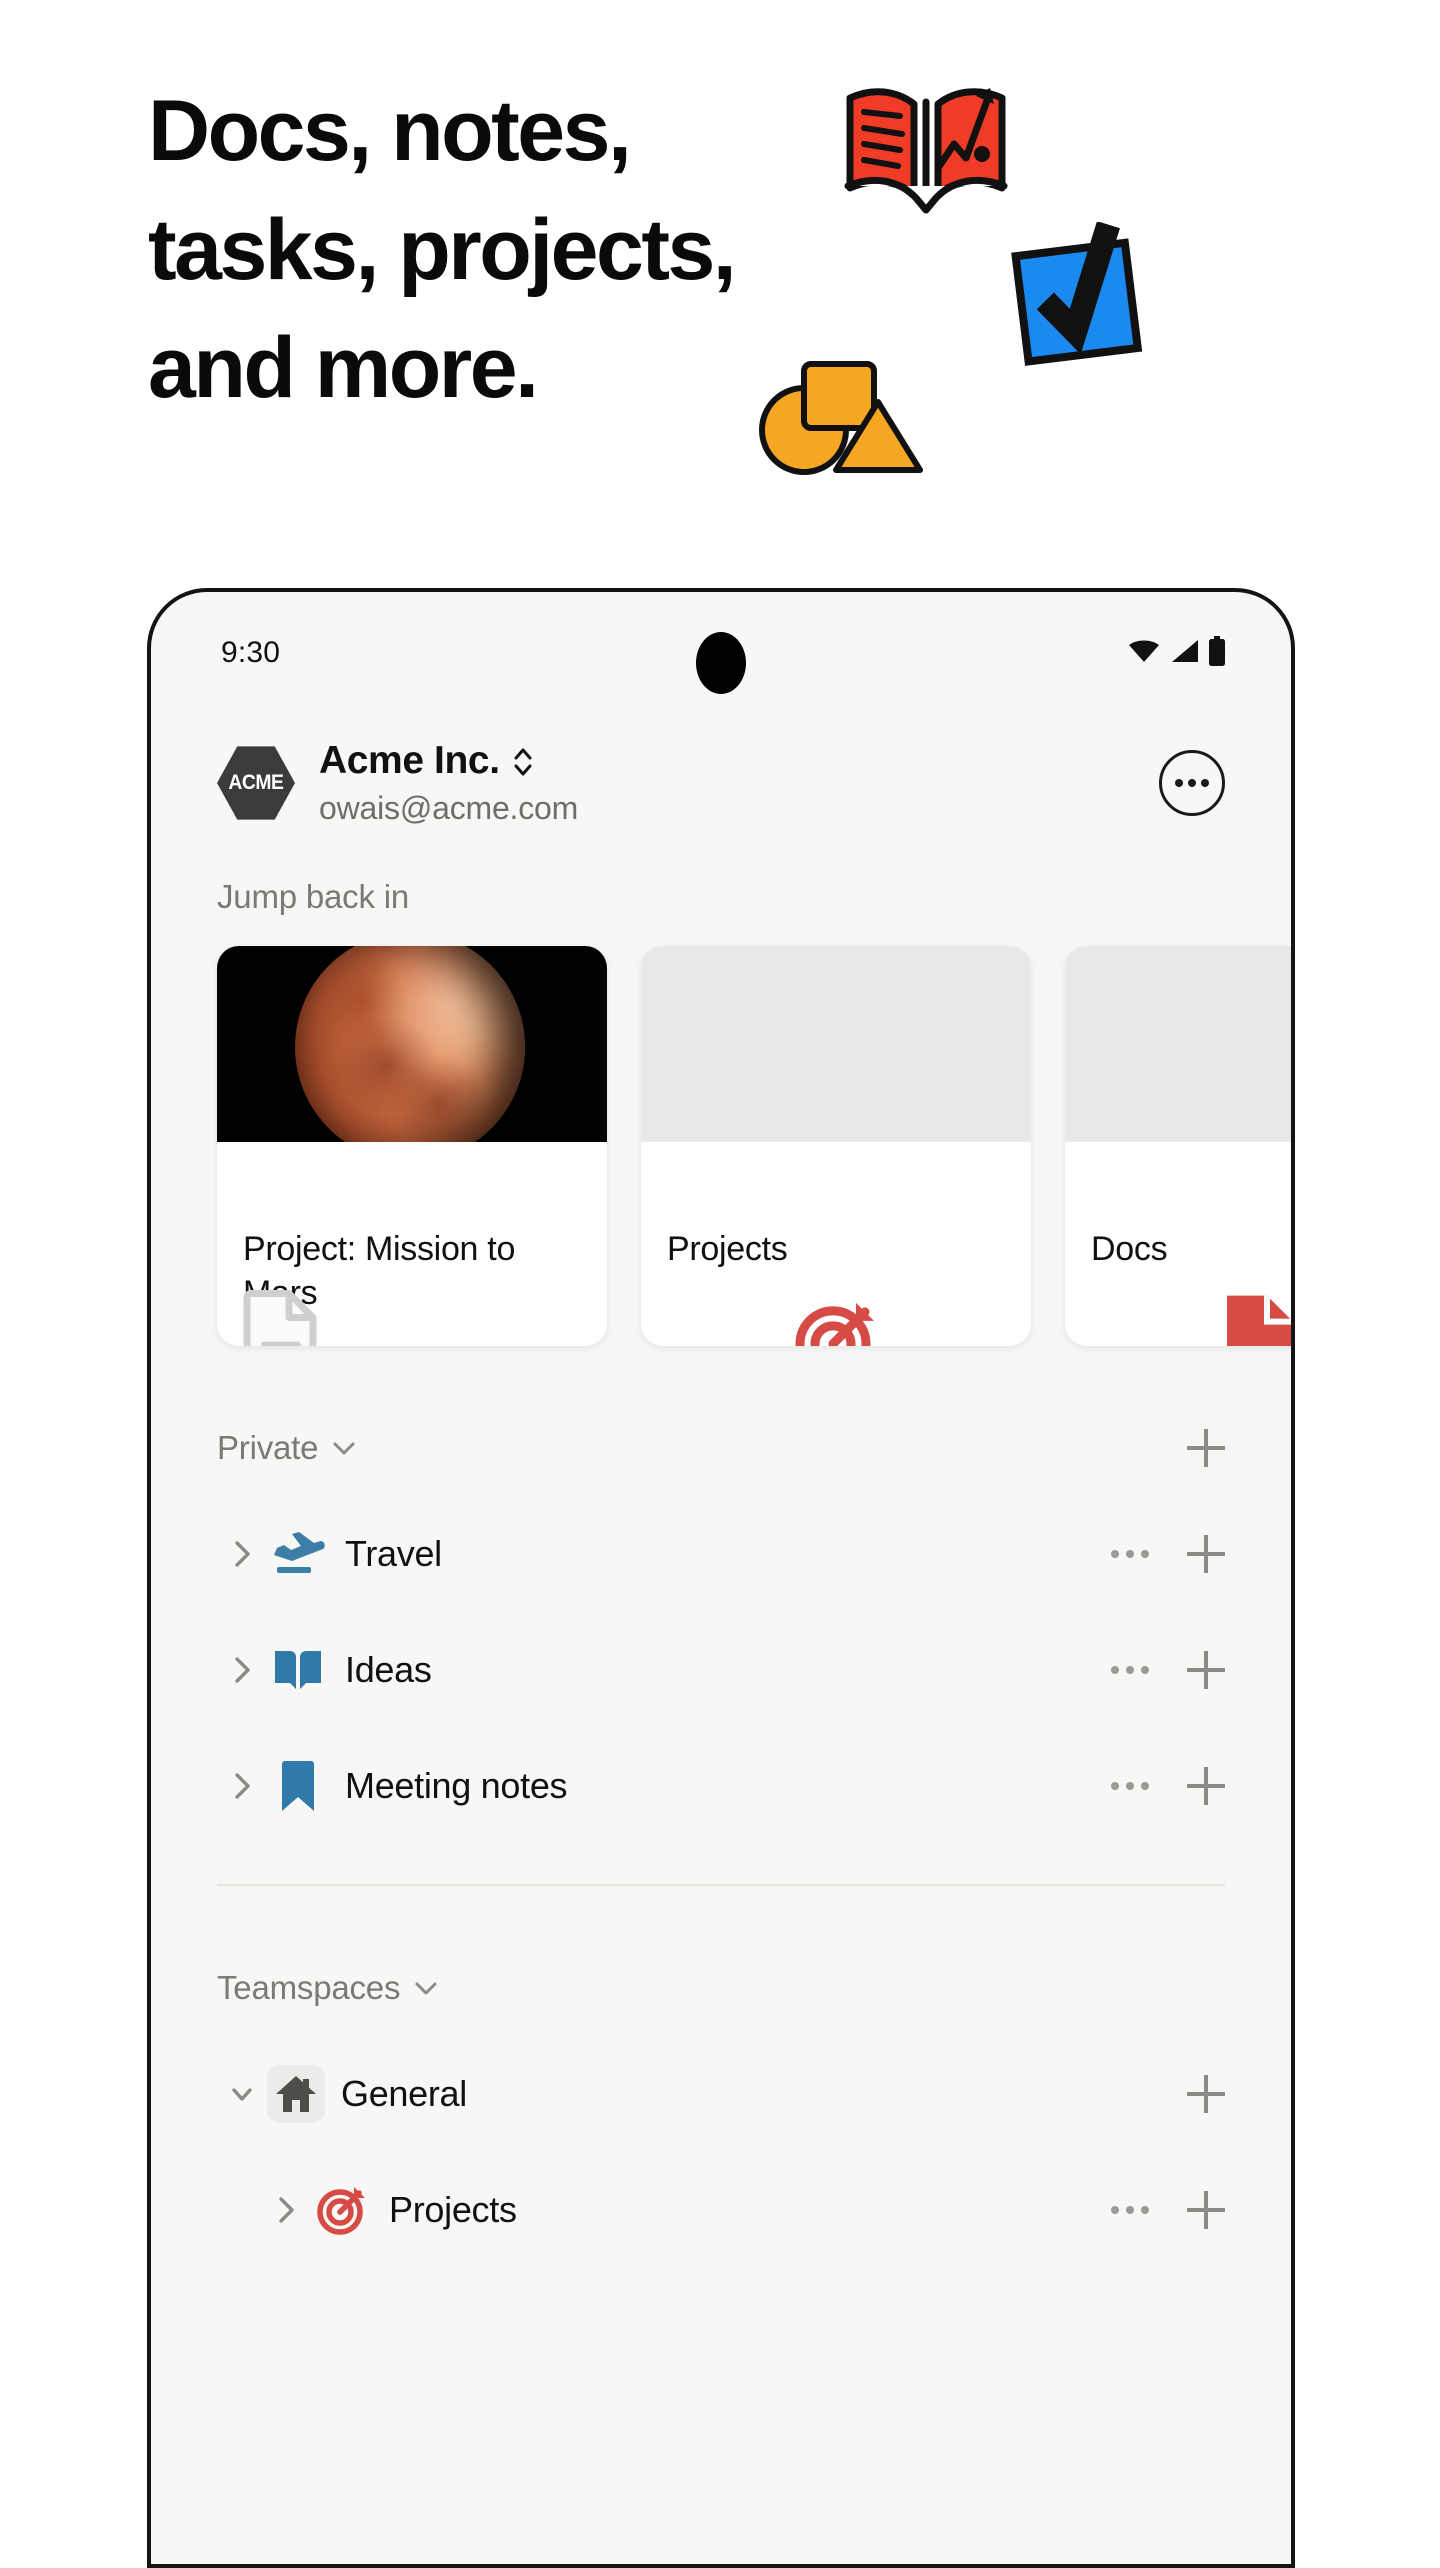 Image resolution: width=1440 pixels, height=2568 pixels. Describe the element at coordinates (268, 1447) in the screenshot. I see `private-label: Private` at that location.